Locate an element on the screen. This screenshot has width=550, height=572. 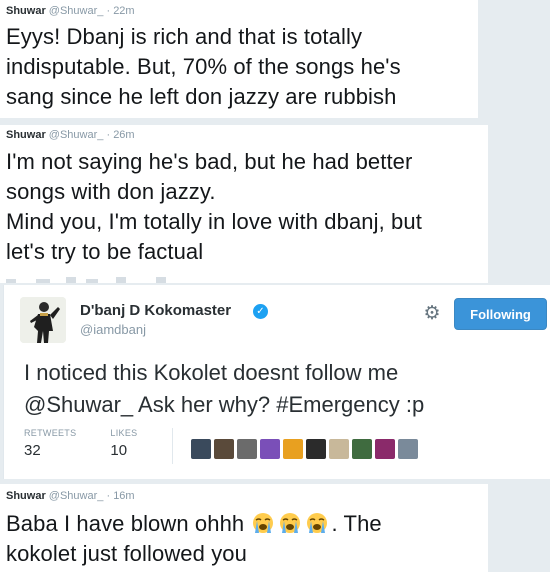
liker-avatars is located at coordinates (304, 449).